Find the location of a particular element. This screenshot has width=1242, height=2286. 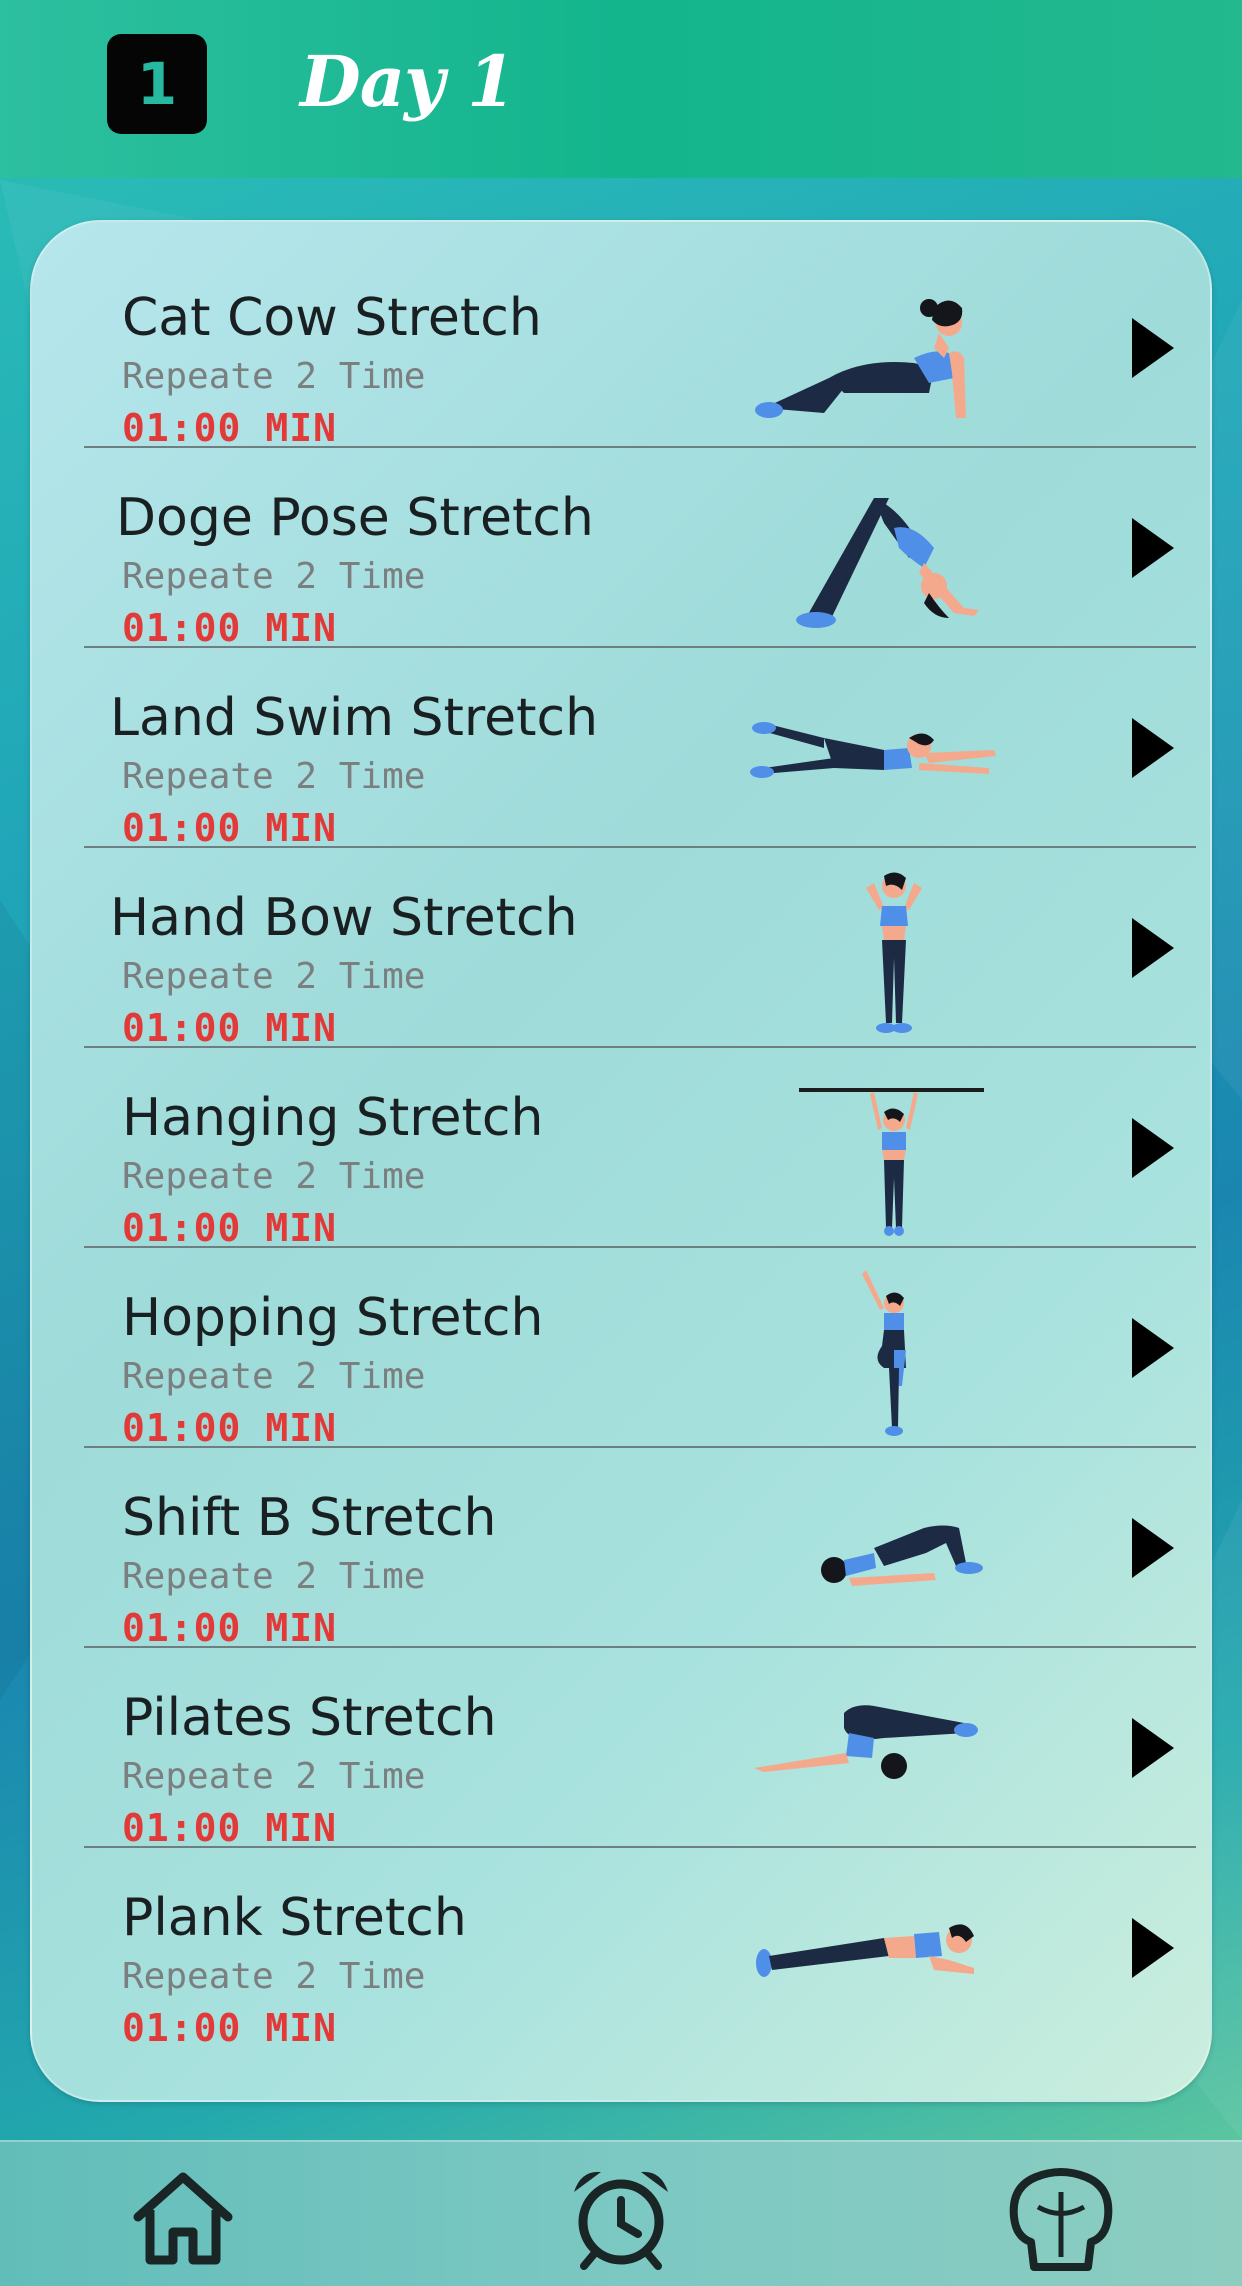

exercise-row-hanging: Hanging Stretch Repeate 2 Time 01:00 MIN is located at coordinates (640, 1149).